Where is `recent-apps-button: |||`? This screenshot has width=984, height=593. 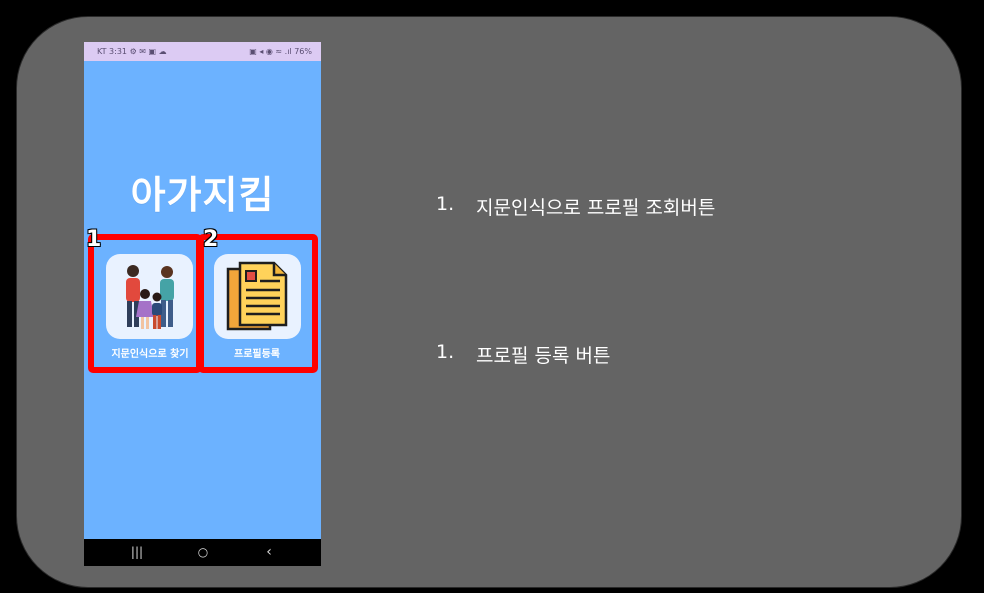 recent-apps-button: ||| is located at coordinates (137, 552).